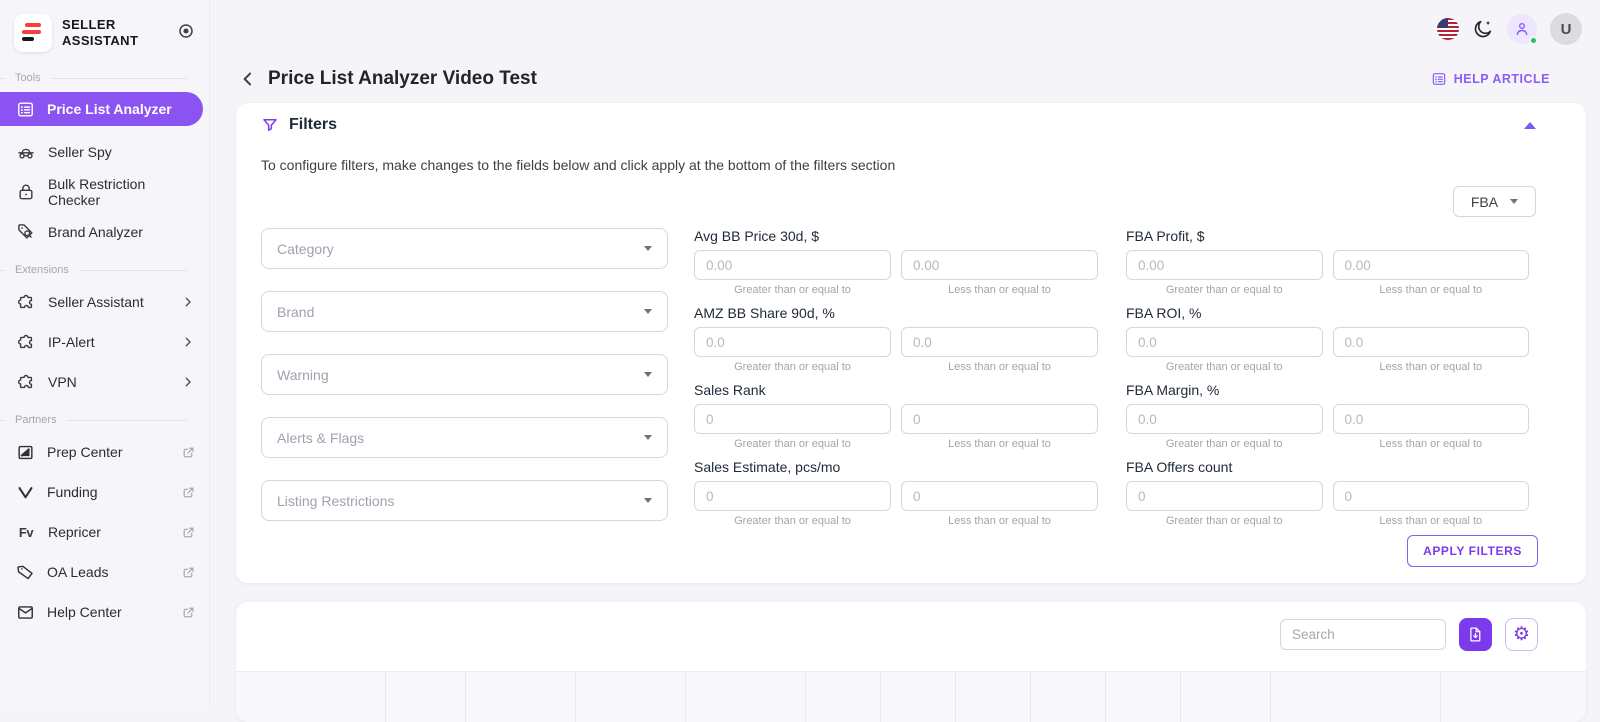 This screenshot has height=722, width=1600. Describe the element at coordinates (999, 419) in the screenshot. I see `sales-rank-max-input` at that location.